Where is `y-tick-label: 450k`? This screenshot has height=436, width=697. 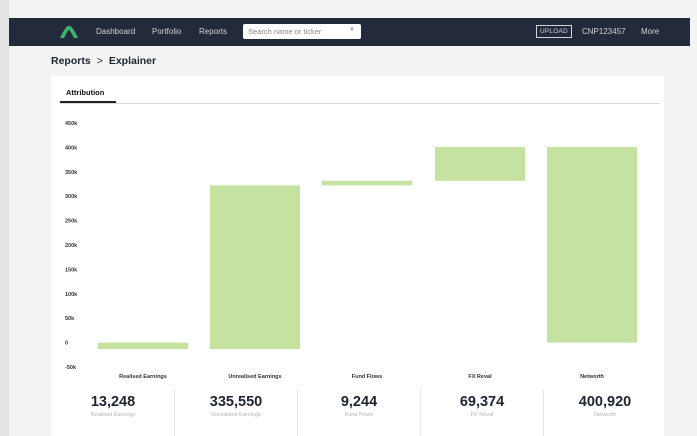 y-tick-label: 450k is located at coordinates (71, 124).